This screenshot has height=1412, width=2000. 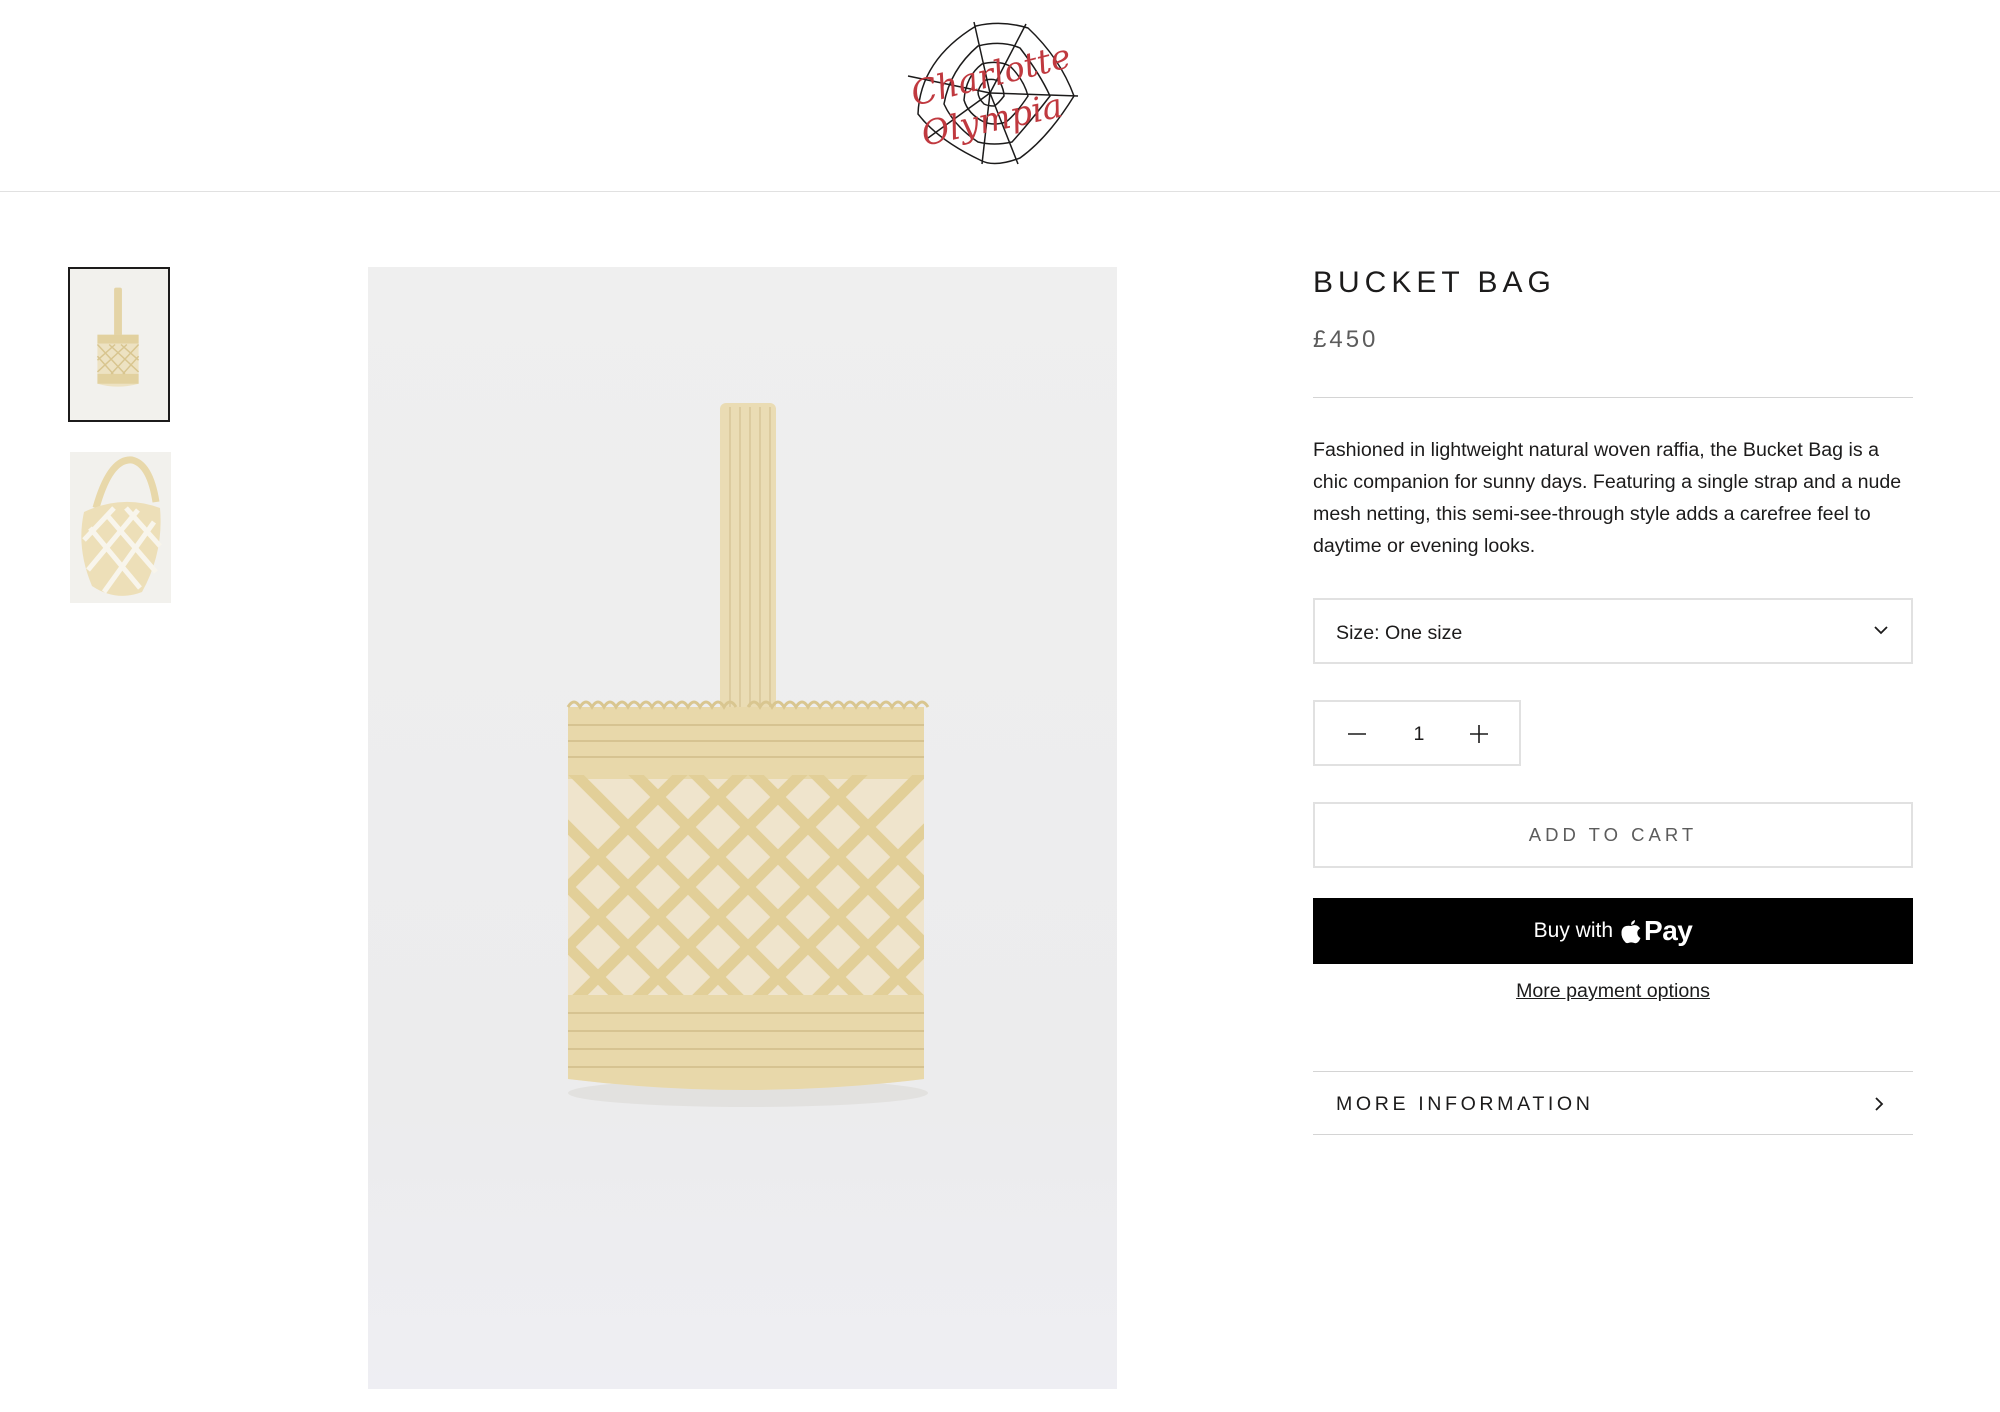 What do you see at coordinates (1613, 1103) in the screenshot?
I see `more-information-toggle: MORE INFORMATION` at bounding box center [1613, 1103].